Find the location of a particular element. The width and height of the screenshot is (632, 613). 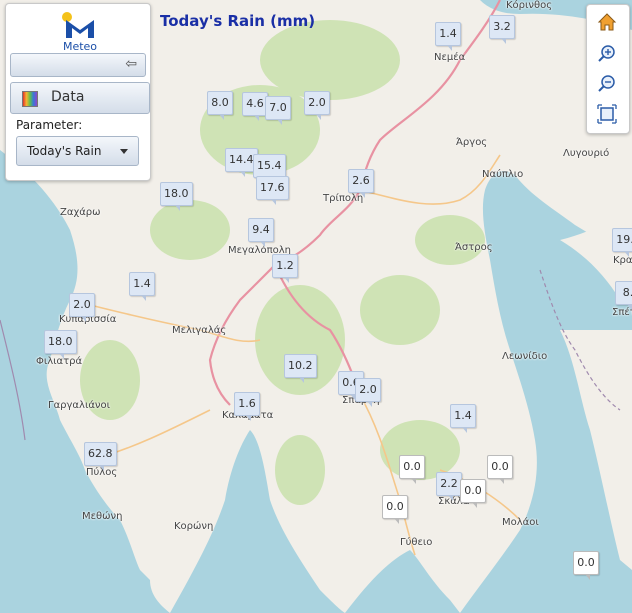

home-icon is located at coordinates (607, 22).